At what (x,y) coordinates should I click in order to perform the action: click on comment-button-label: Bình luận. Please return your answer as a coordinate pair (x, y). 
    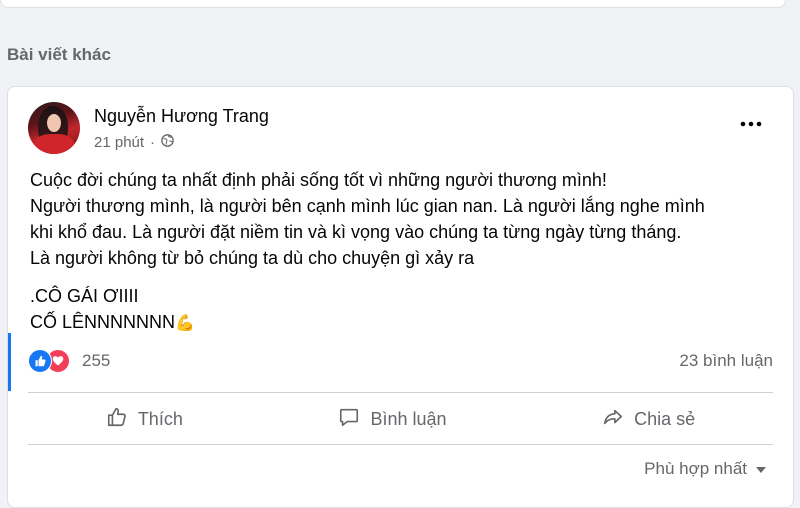
    Looking at the image, I should click on (408, 418).